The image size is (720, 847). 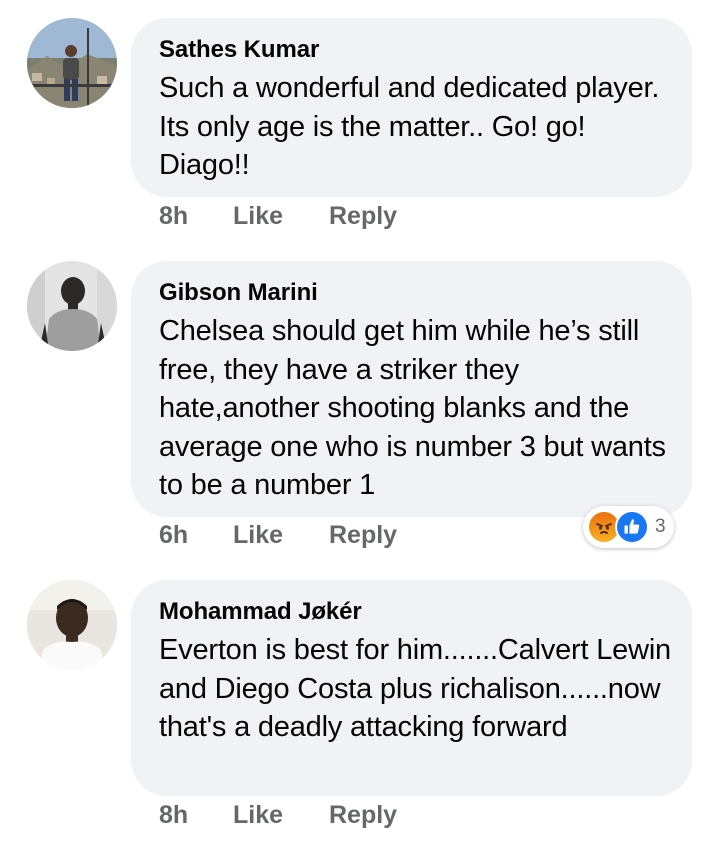 What do you see at coordinates (660, 526) in the screenshot?
I see `reaction-count: 3` at bounding box center [660, 526].